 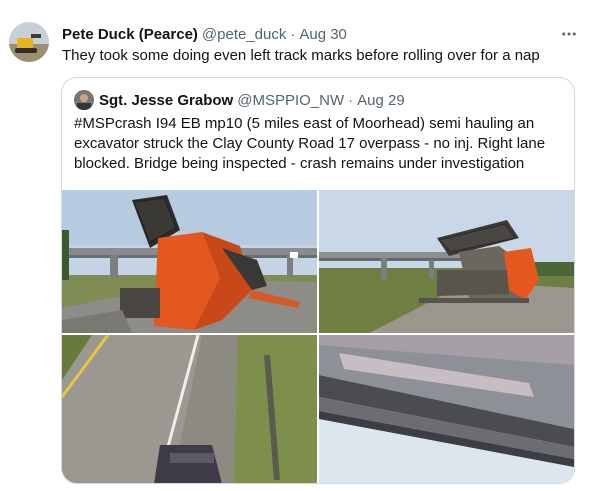 I want to click on quoted-avatar, so click(x=84, y=100).